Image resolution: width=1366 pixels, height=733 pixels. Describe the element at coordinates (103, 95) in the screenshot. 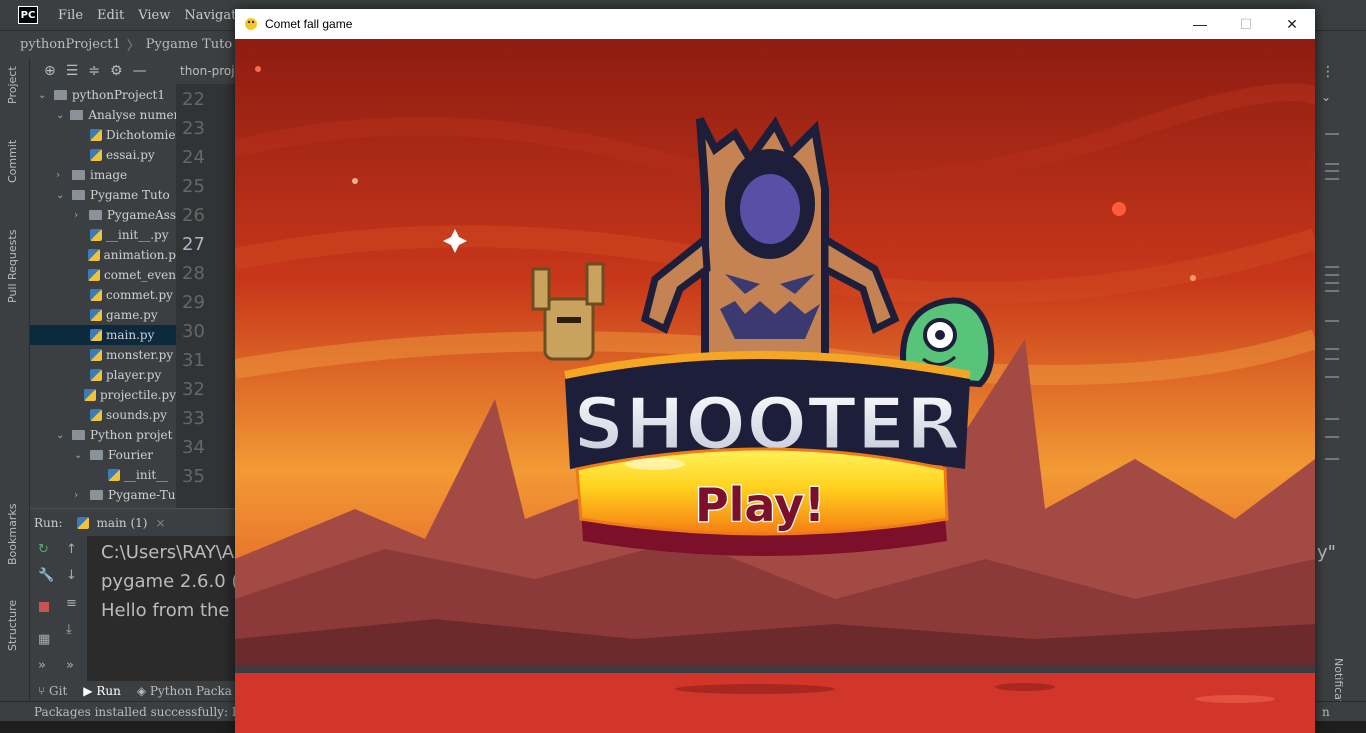

I see `tree-folder: ⌄ pythonProject1` at that location.